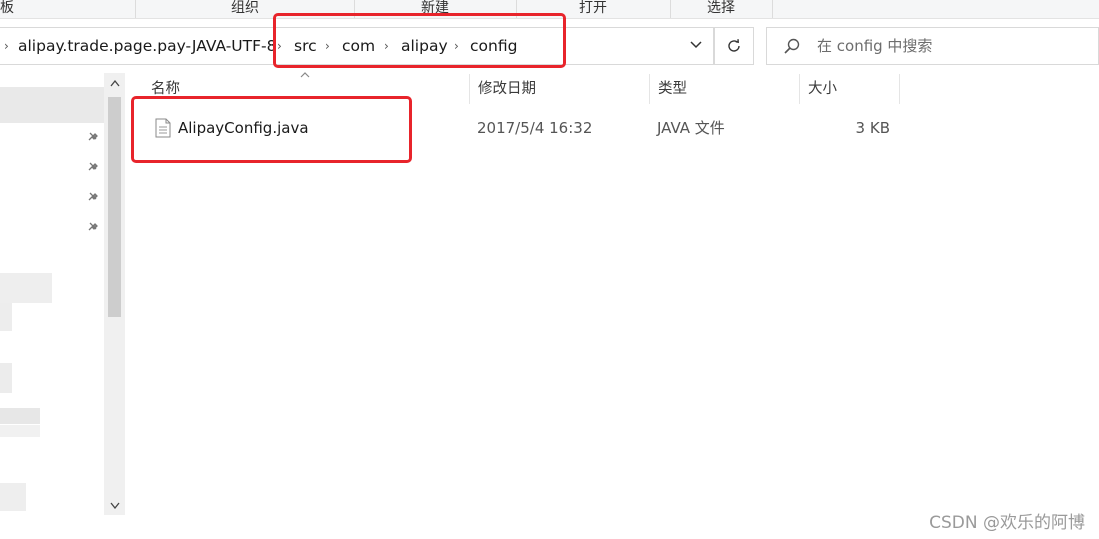 This screenshot has height=539, width=1099. Describe the element at coordinates (874, 46) in the screenshot. I see `search-input: 在 config 中搜索` at that location.